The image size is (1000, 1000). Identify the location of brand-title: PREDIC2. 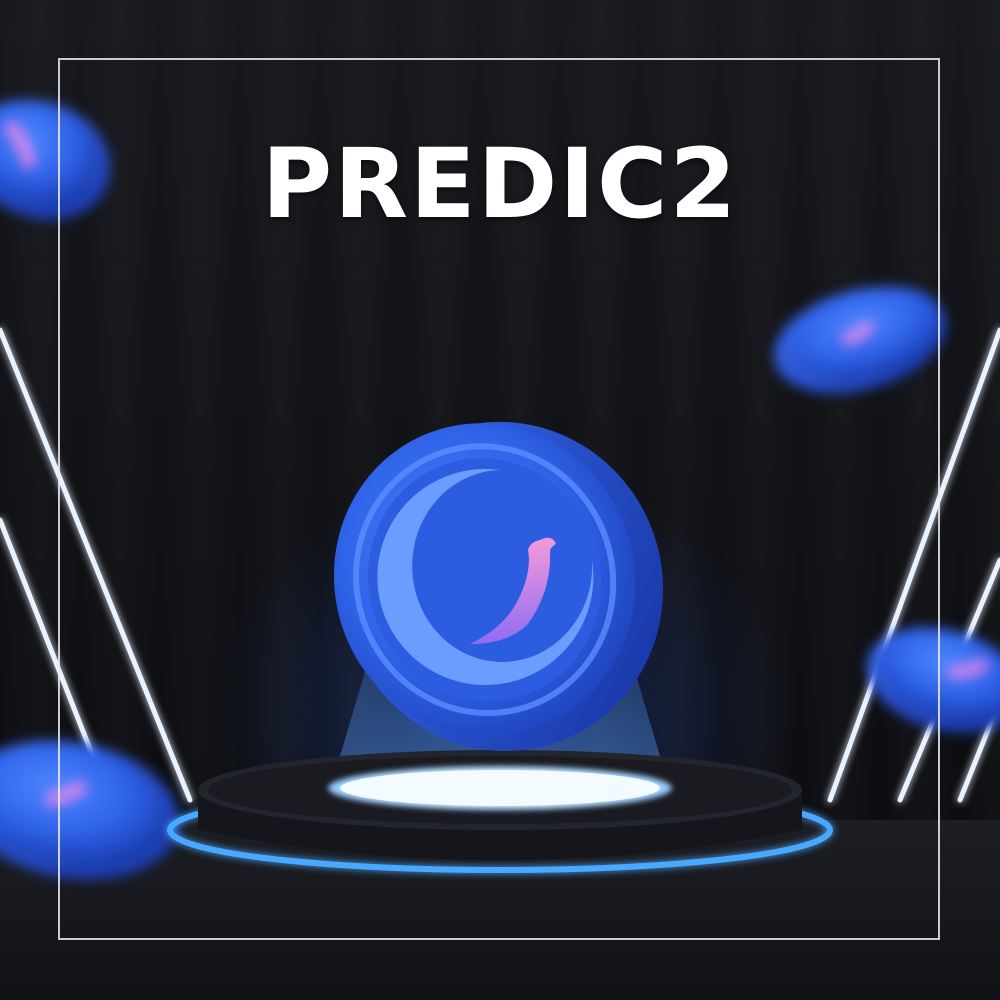
(500, 184).